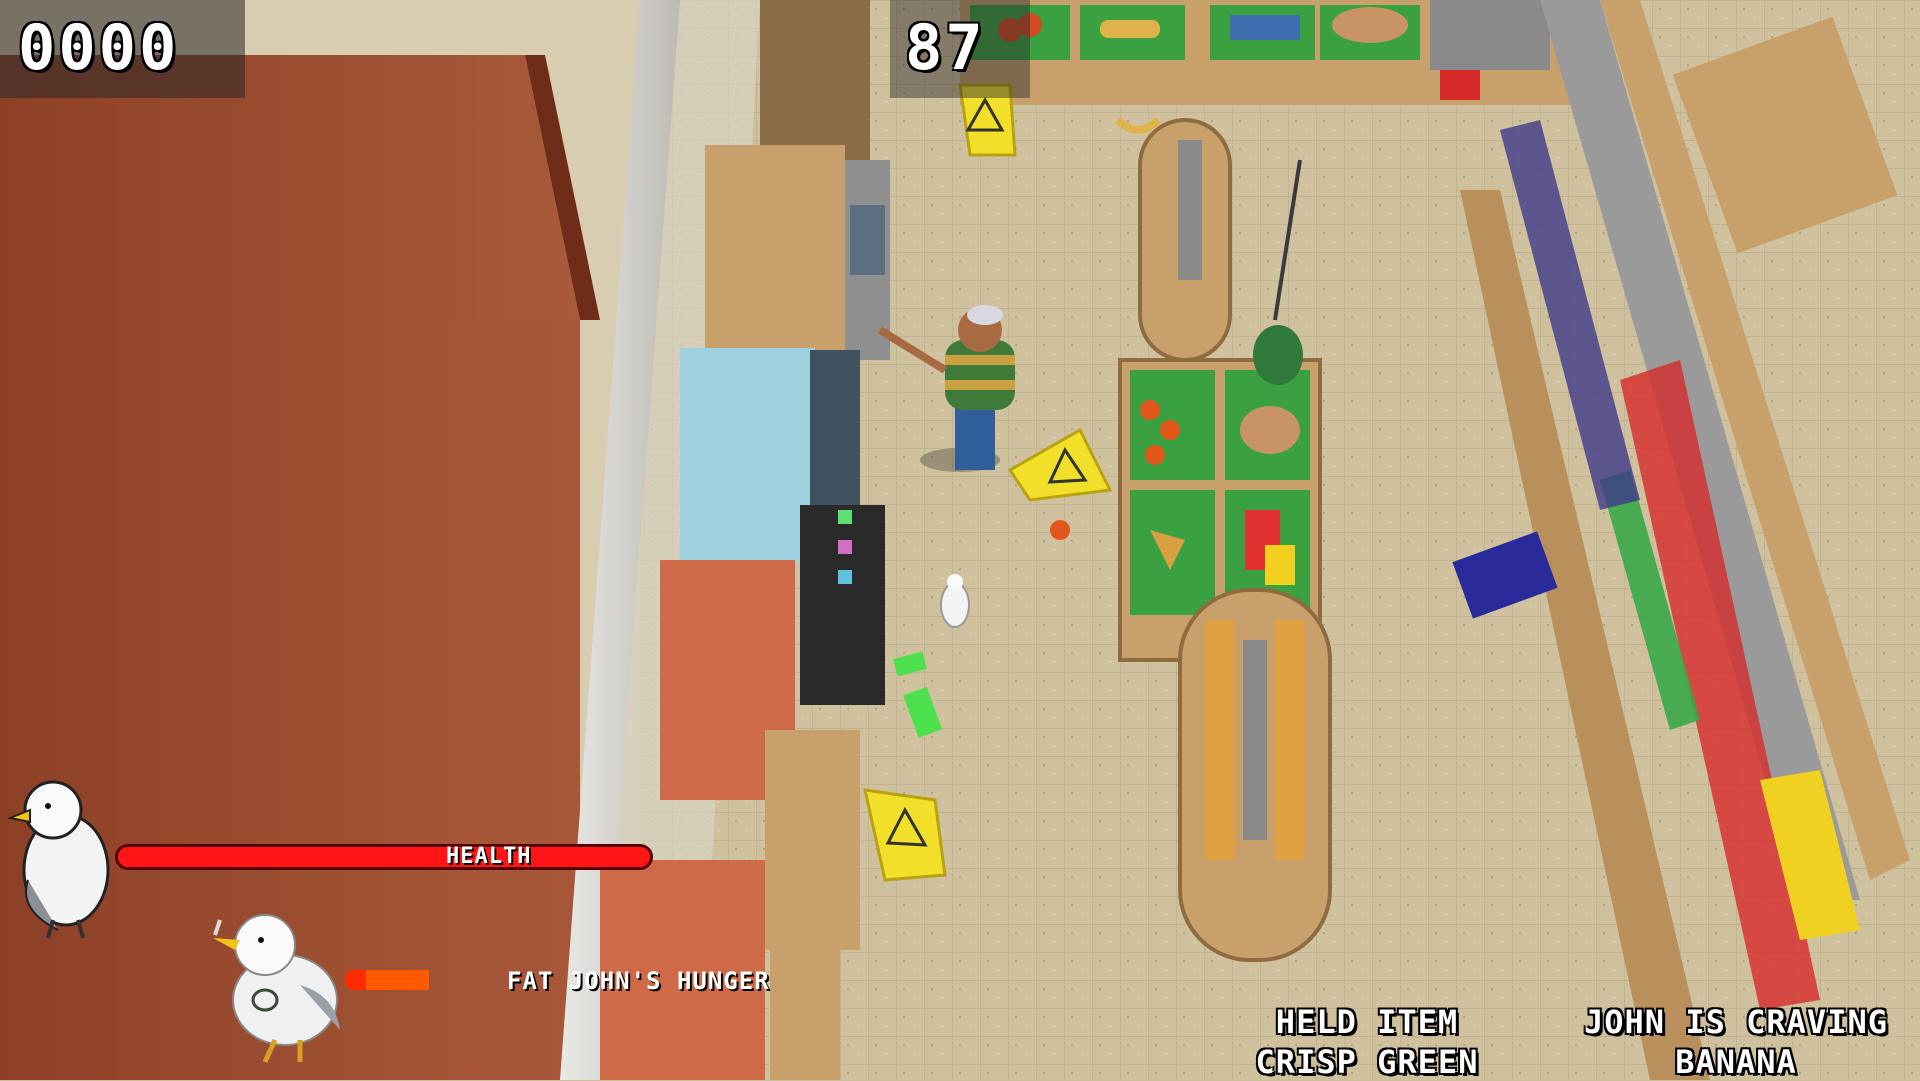 The height and width of the screenshot is (1081, 1920). Describe the element at coordinates (387, 980) in the screenshot. I see `hunger-bar` at that location.